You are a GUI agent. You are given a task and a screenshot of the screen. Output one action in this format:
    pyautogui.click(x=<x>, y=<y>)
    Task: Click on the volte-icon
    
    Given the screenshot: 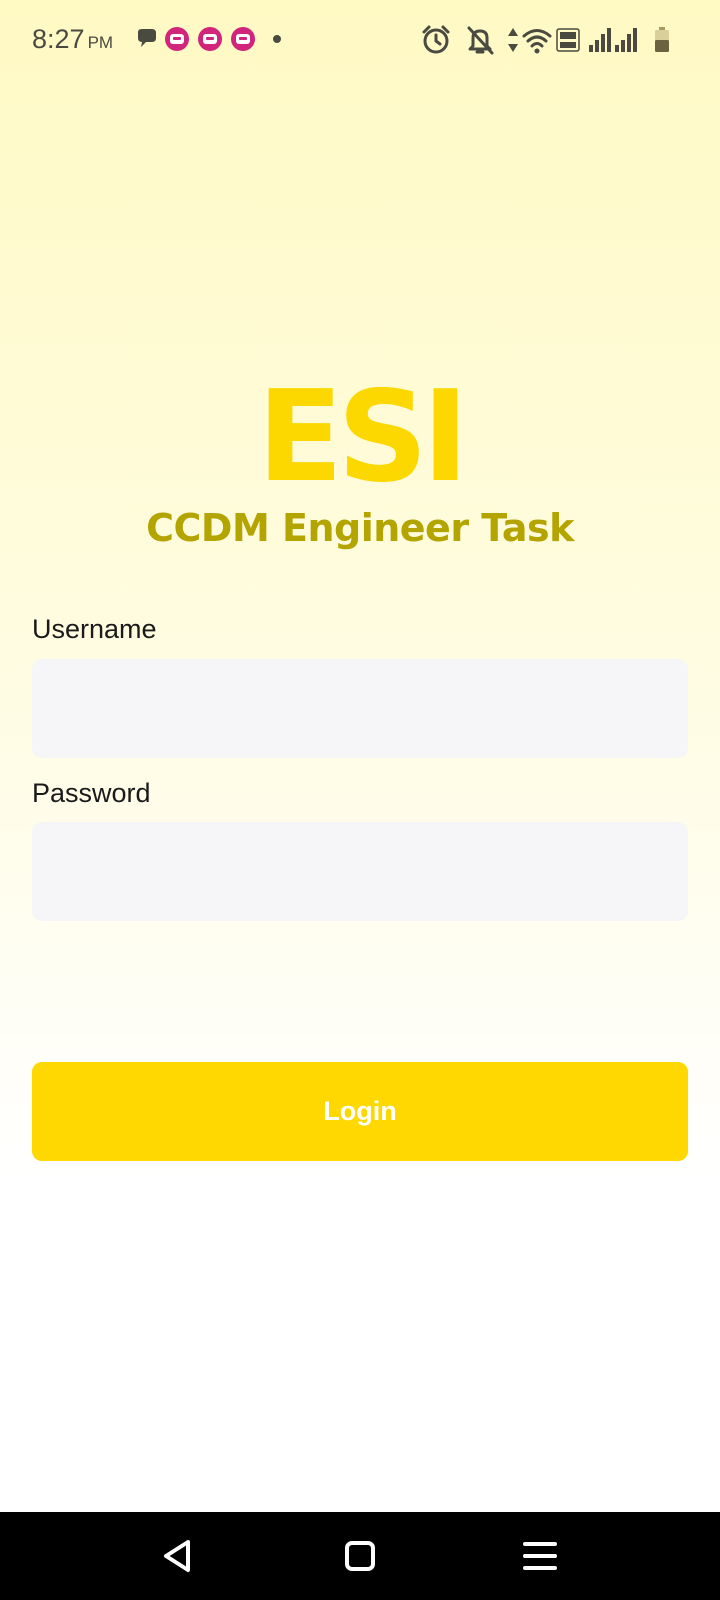 What is the action you would take?
    pyautogui.click(x=568, y=40)
    